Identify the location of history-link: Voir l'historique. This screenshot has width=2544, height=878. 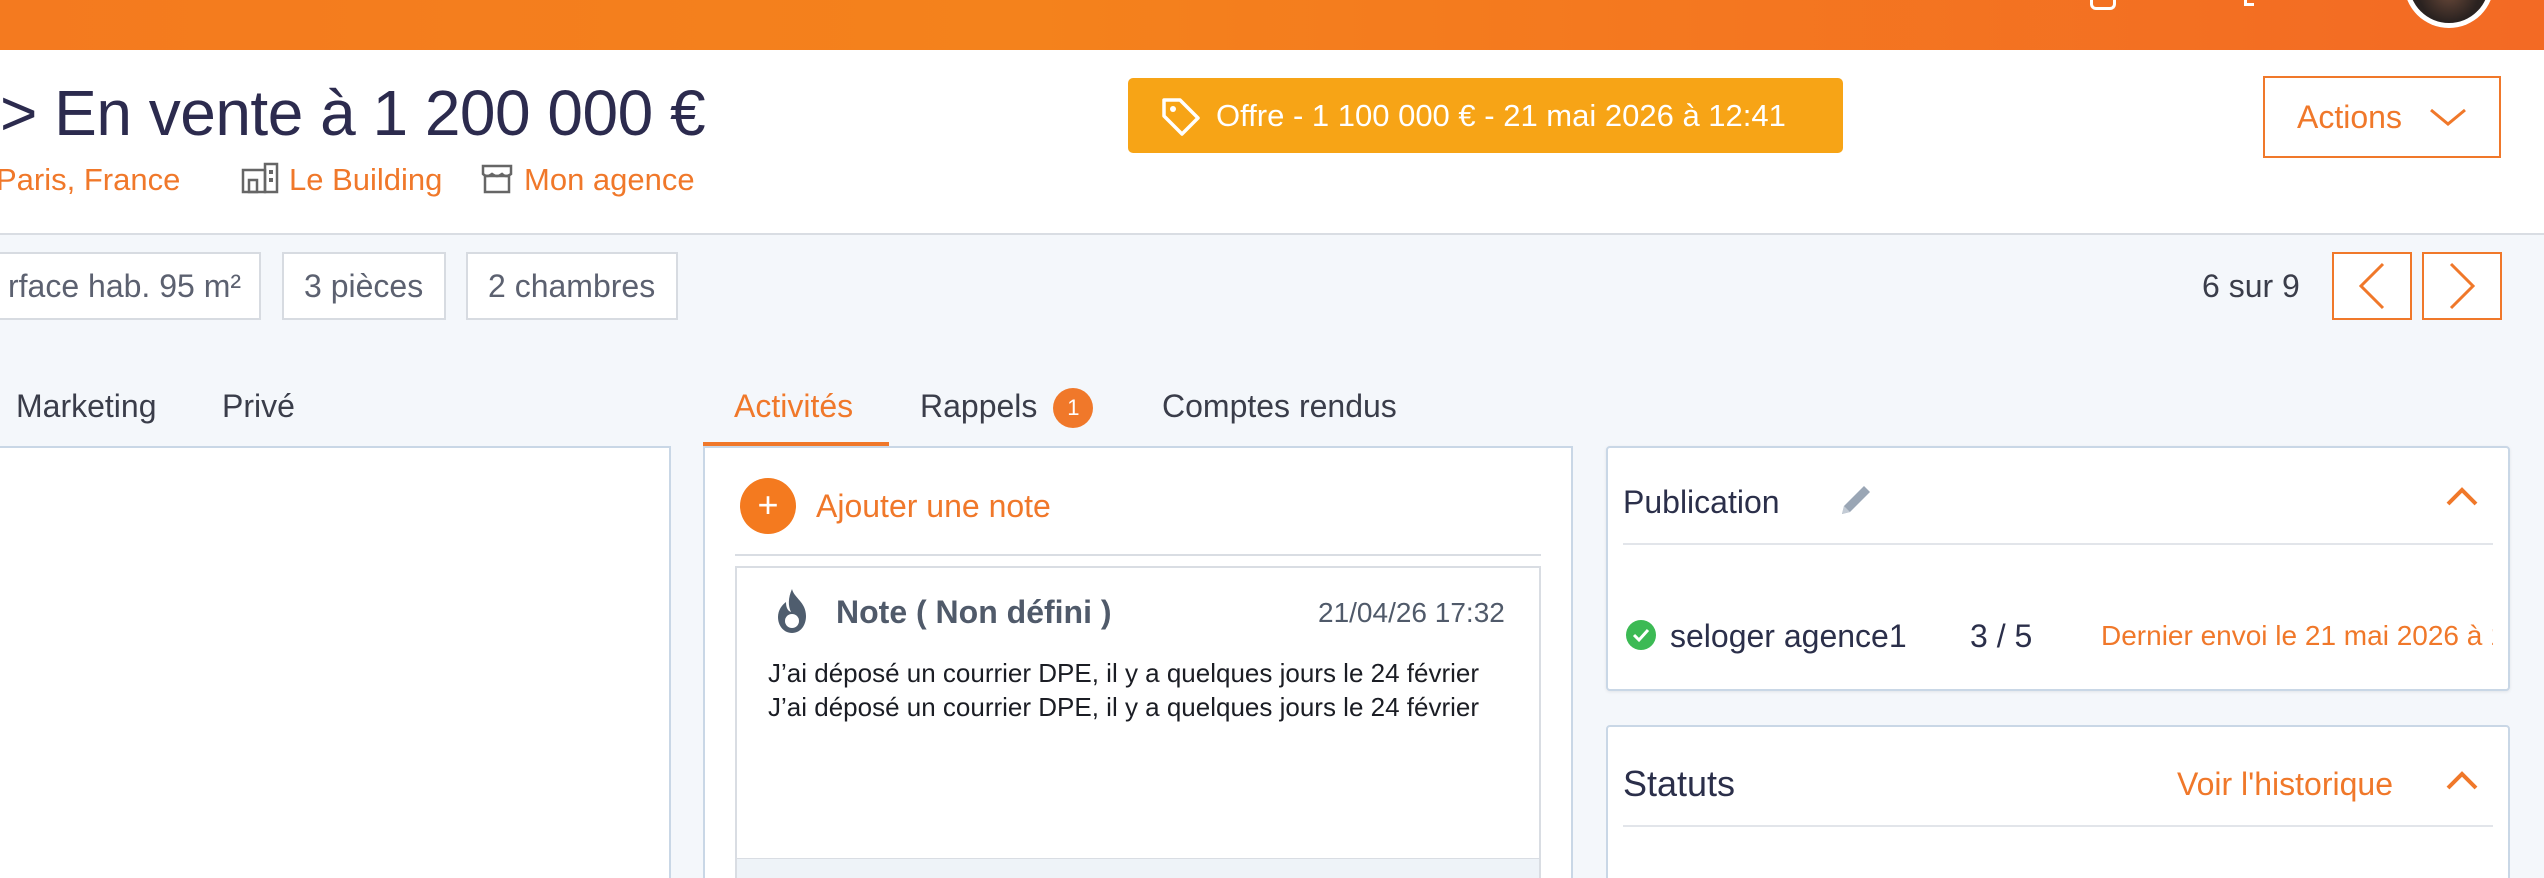
(2285, 784).